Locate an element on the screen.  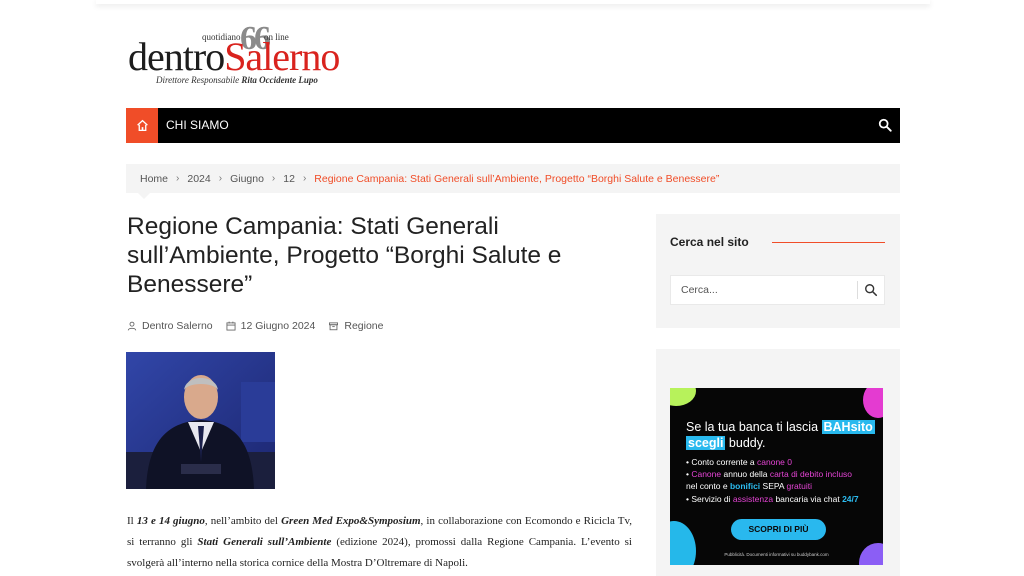
publish-date: 12 Giugno 2024 is located at coordinates (278, 326).